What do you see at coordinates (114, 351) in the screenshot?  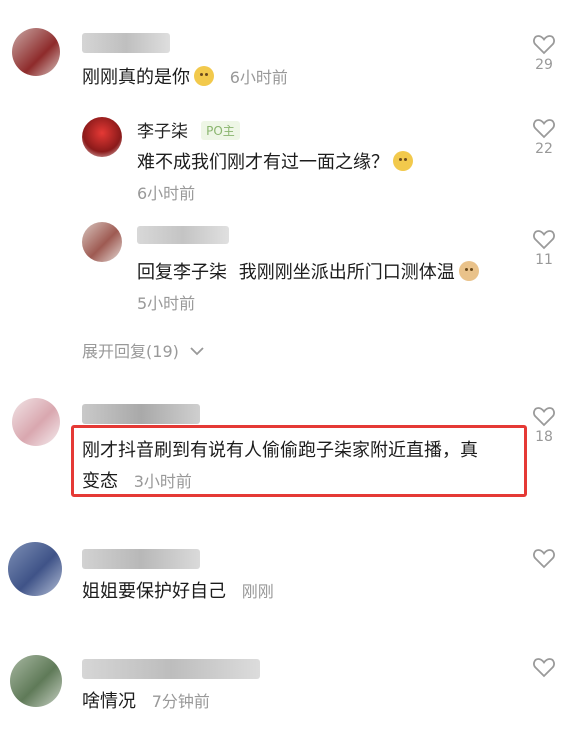 I see `expand-replies-label: 展开回复` at bounding box center [114, 351].